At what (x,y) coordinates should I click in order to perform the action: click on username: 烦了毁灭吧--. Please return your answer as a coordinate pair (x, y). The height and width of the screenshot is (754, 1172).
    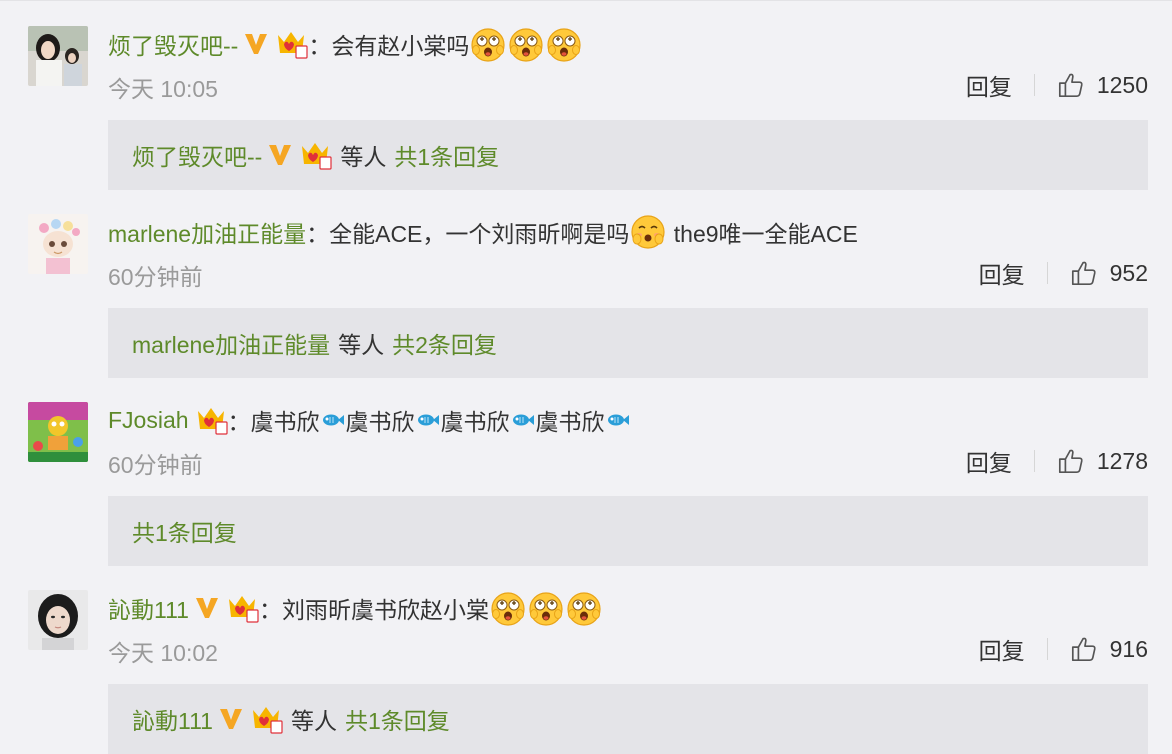
    Looking at the image, I should click on (173, 44).